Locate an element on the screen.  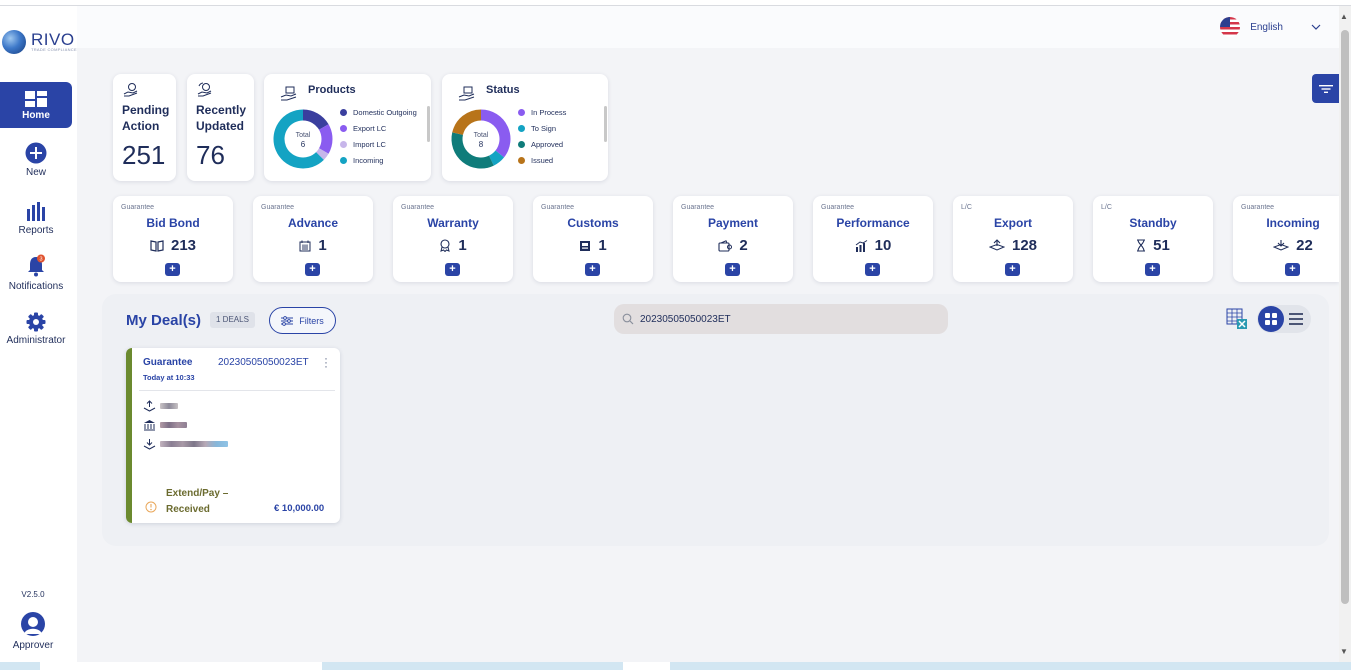
legend-item: Import LC is located at coordinates (383, 145).